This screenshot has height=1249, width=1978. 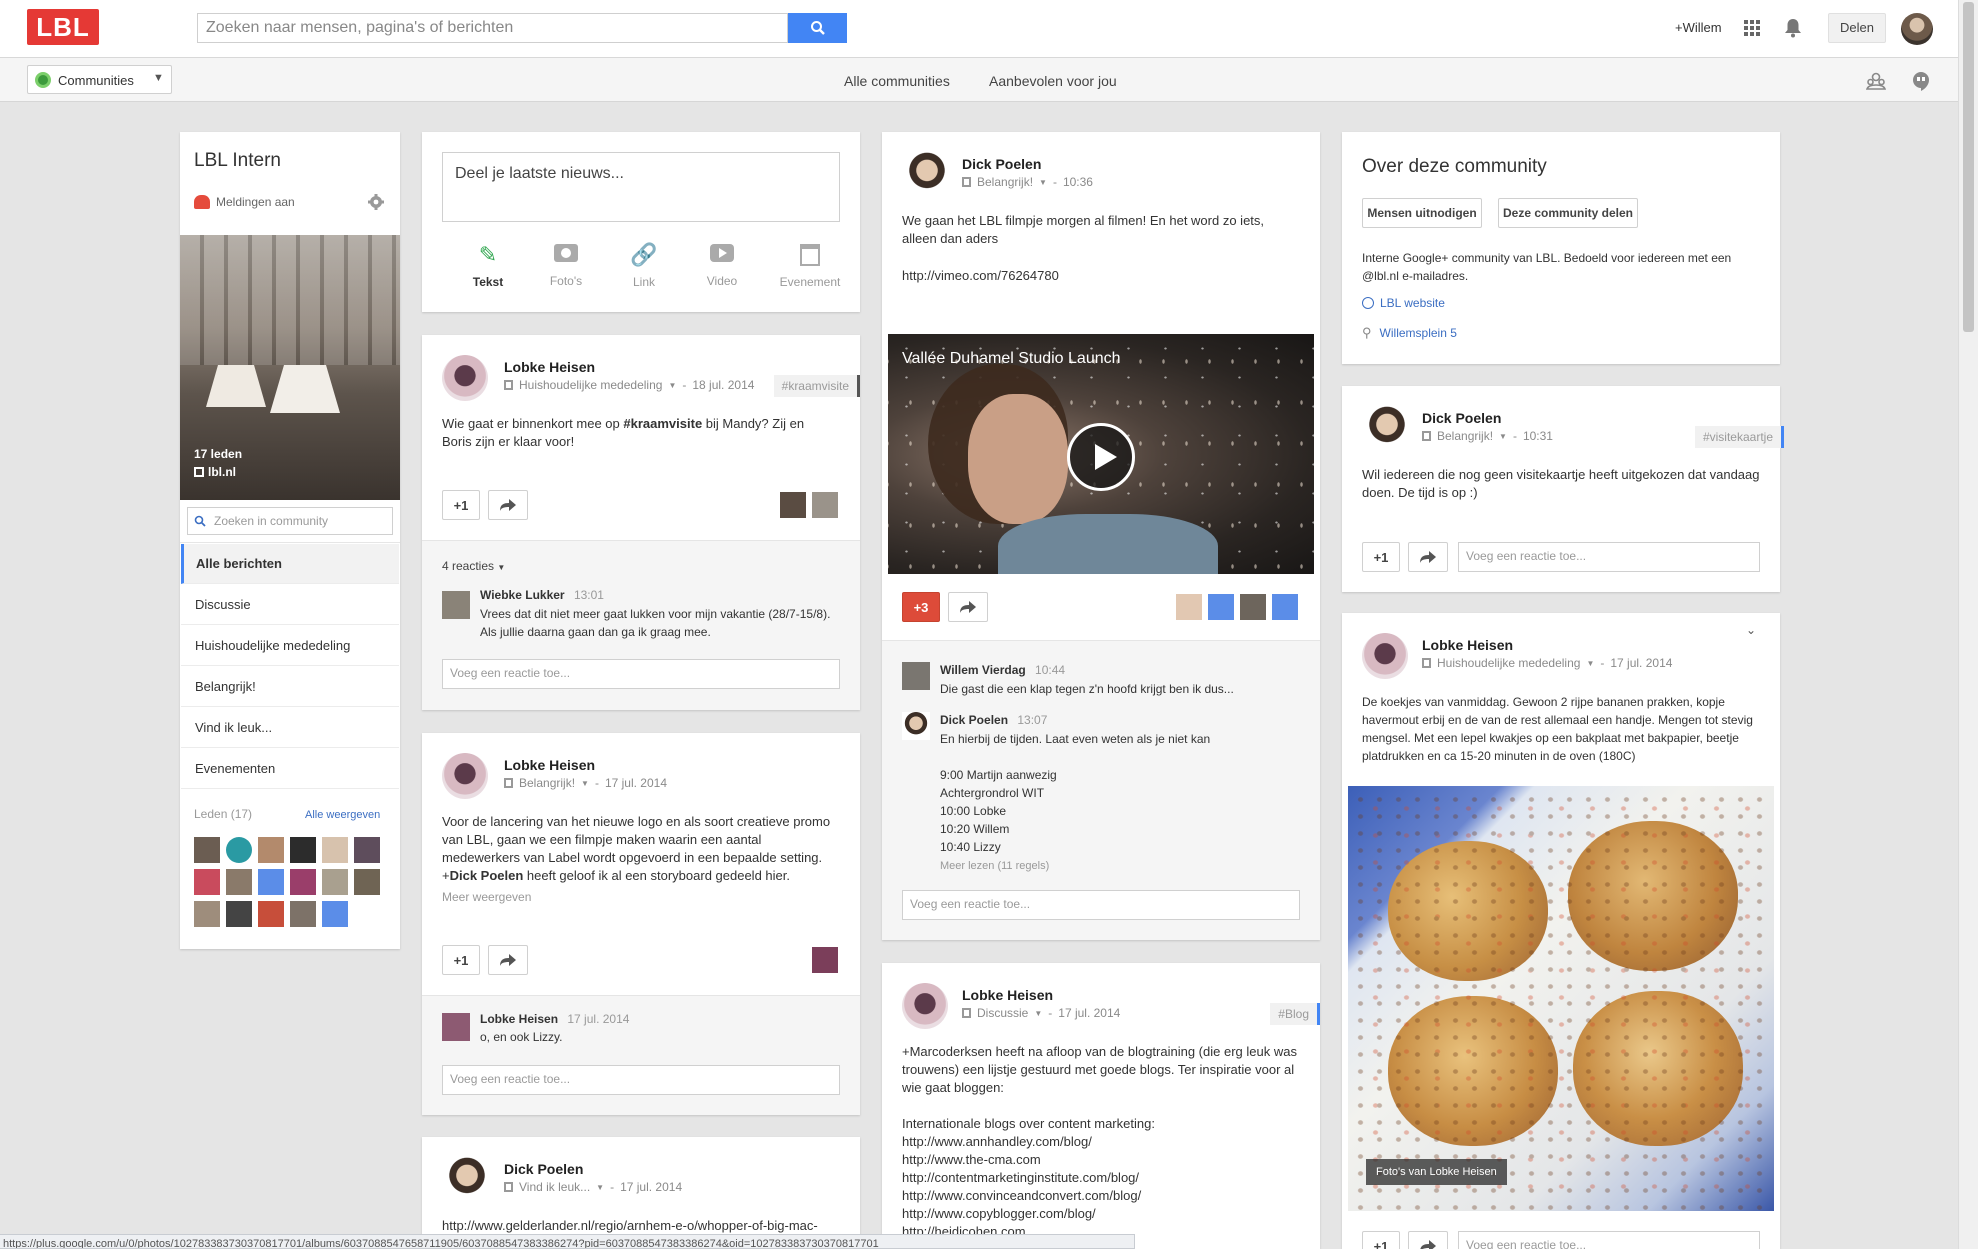 What do you see at coordinates (644, 267) in the screenshot?
I see `composer-type-link: 🔗 Link` at bounding box center [644, 267].